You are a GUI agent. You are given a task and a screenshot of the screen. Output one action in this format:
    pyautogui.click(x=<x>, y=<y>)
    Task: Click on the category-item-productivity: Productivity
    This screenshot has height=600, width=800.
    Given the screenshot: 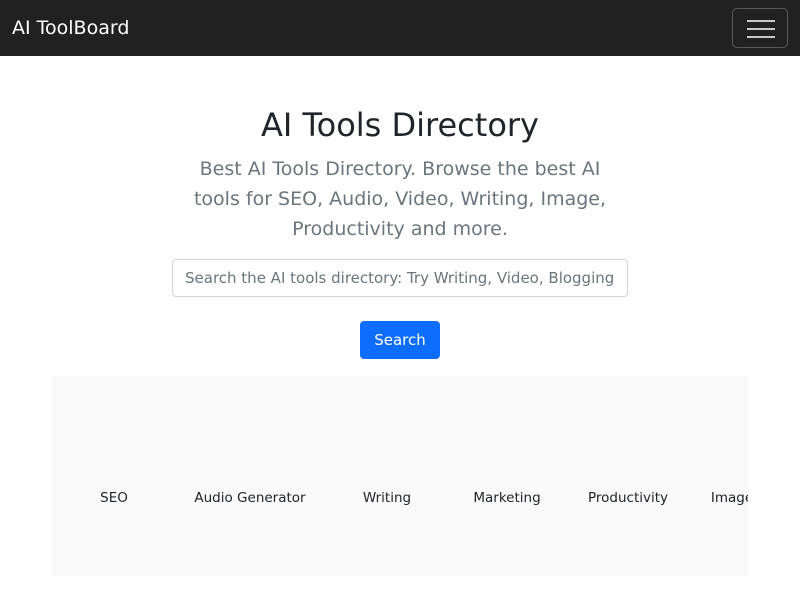 What is the action you would take?
    pyautogui.click(x=628, y=498)
    